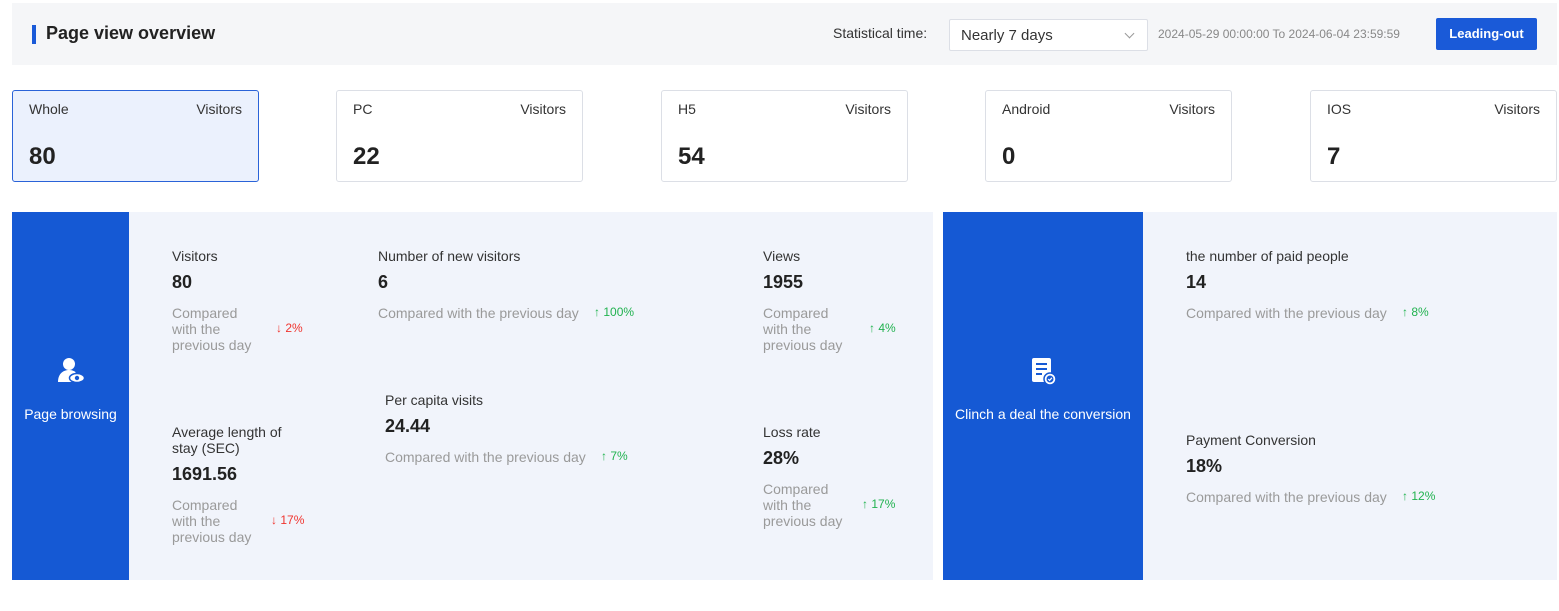 The image size is (1559, 611). I want to click on page-title: Page view overview, so click(131, 33).